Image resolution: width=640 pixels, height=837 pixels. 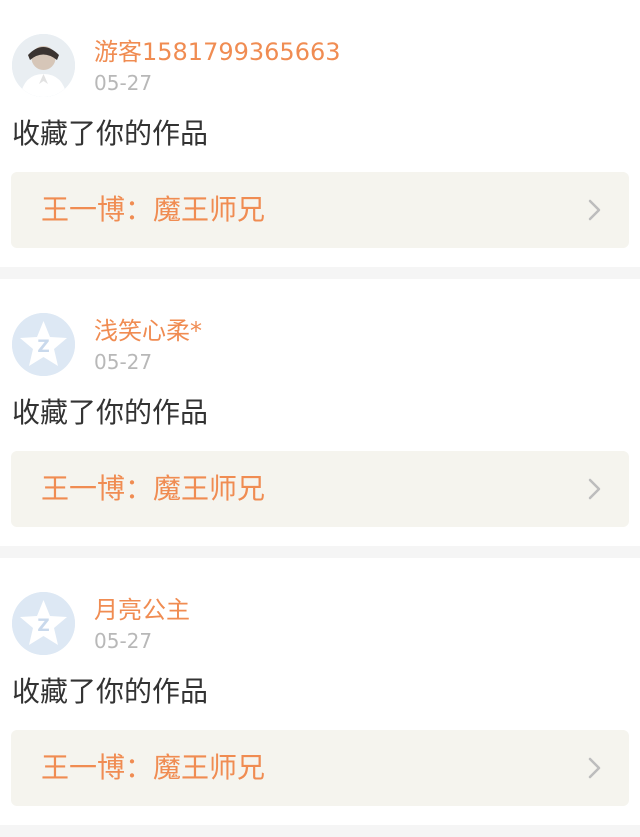 What do you see at coordinates (43, 65) in the screenshot?
I see `user-photo-avatar-icon` at bounding box center [43, 65].